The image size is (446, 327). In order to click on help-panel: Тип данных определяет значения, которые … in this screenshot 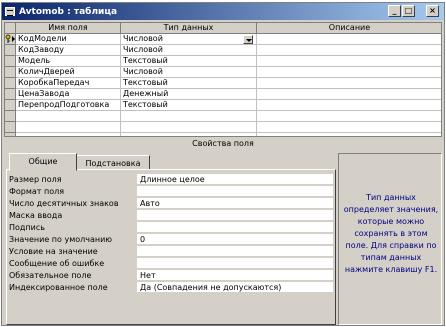, I will do `click(390, 239)`.